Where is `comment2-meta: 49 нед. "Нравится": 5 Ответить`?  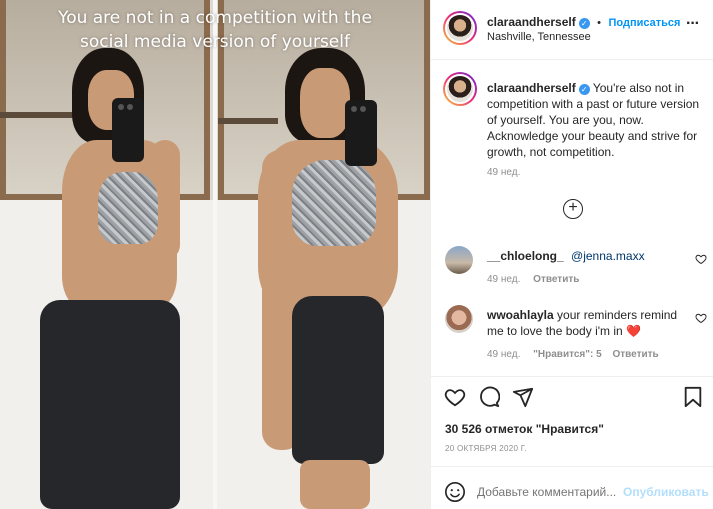 comment2-meta: 49 нед. "Нравится": 5 Ответить is located at coordinates (573, 354).